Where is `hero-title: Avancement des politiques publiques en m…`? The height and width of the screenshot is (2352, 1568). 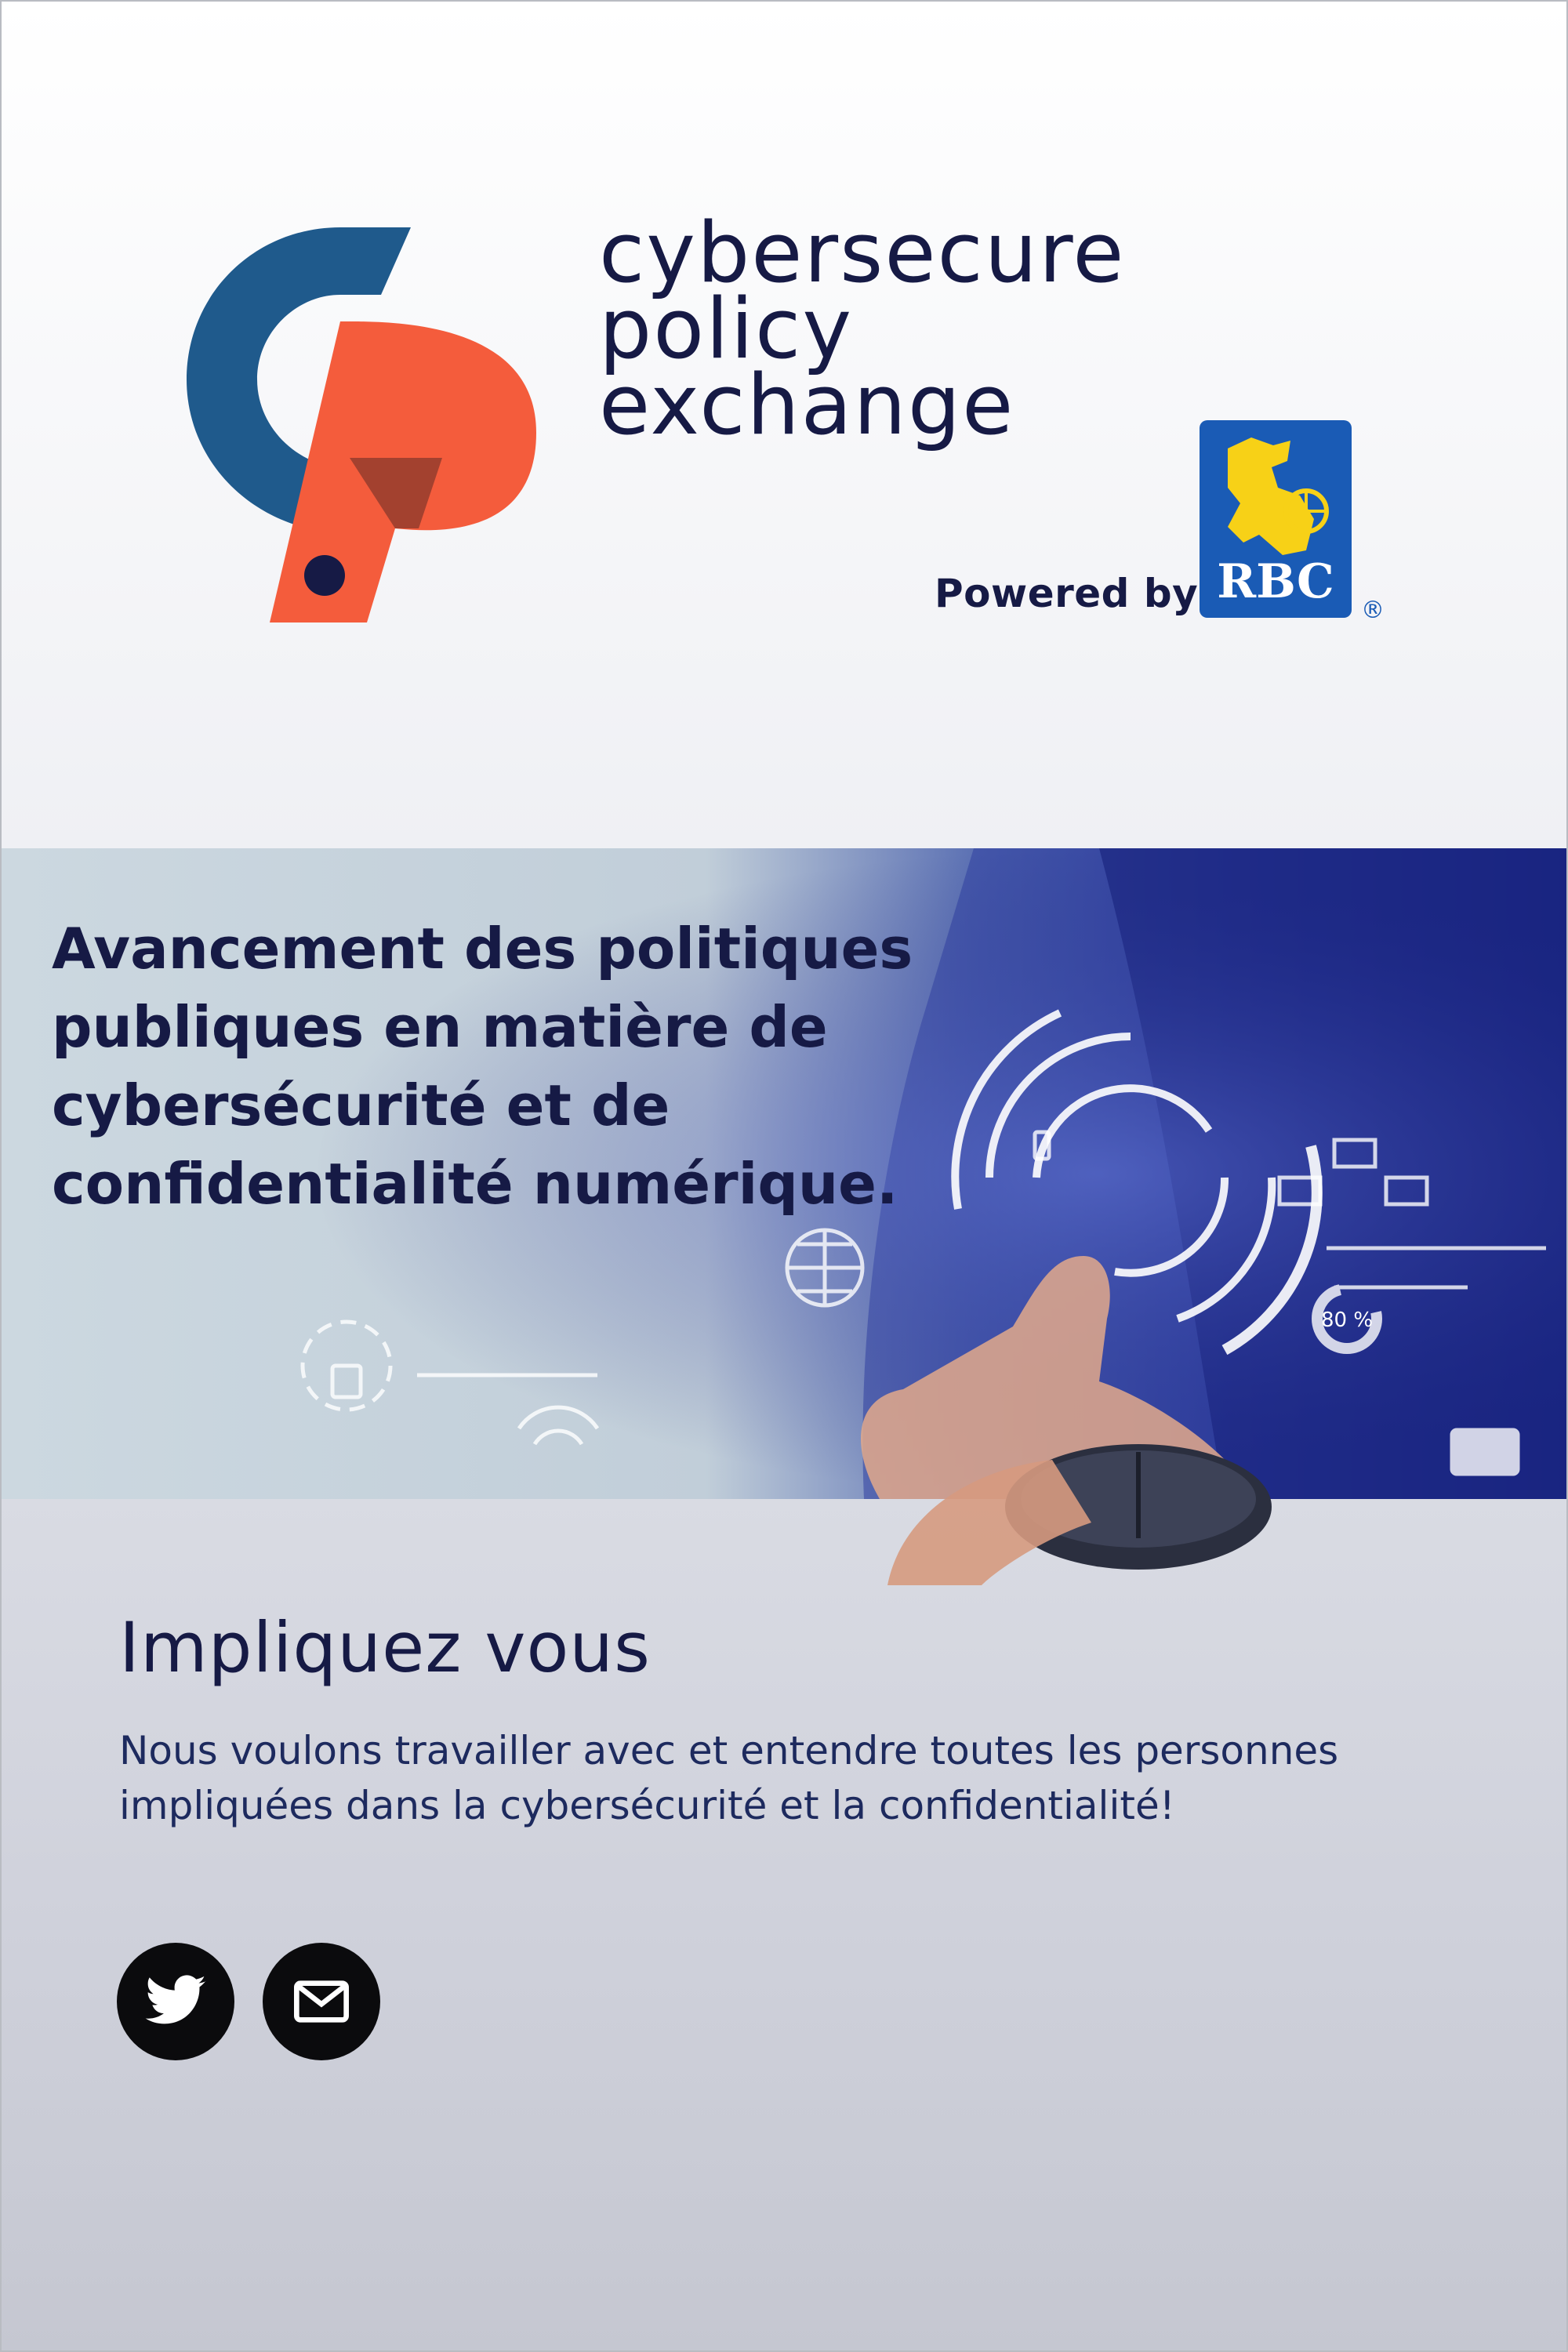
hero-title: Avancement des politiques publiques en m… is located at coordinates (482, 1066).